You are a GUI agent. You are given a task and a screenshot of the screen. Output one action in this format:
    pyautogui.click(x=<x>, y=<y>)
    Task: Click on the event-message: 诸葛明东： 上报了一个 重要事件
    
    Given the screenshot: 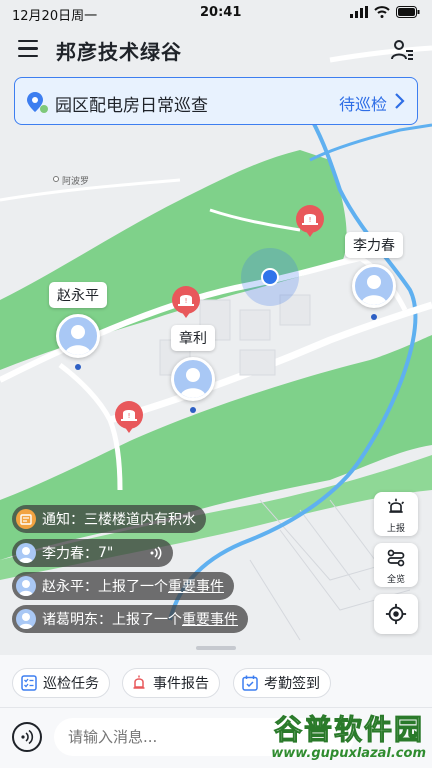 What is the action you would take?
    pyautogui.click(x=130, y=619)
    